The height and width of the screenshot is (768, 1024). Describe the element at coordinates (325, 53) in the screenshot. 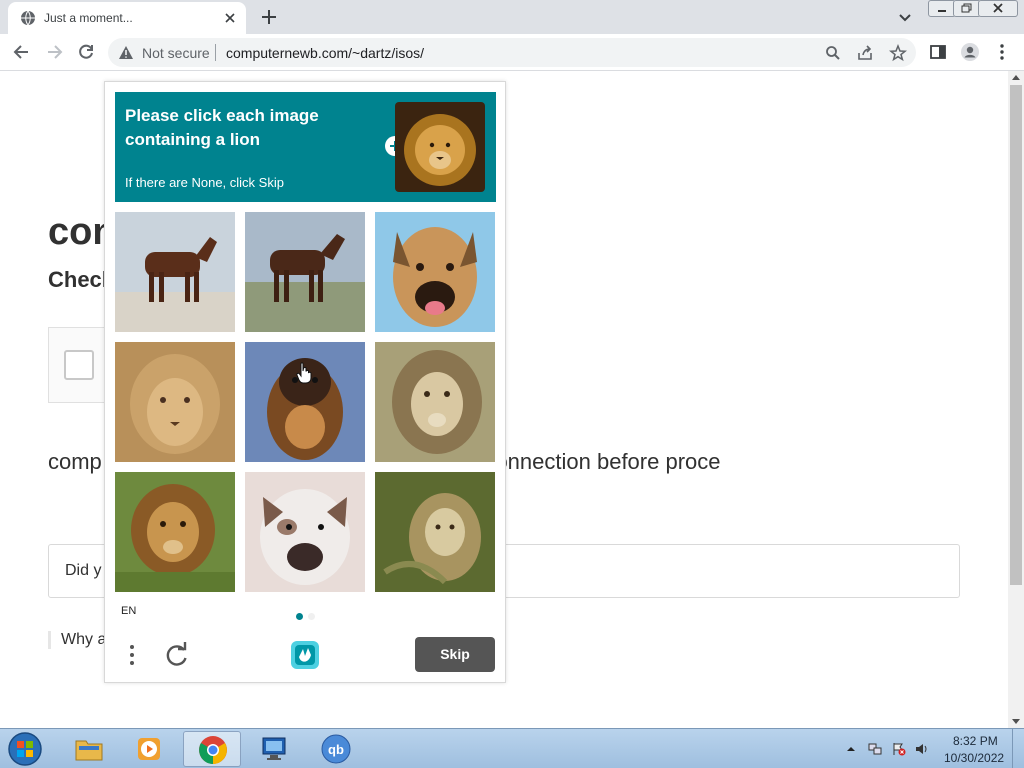

I see `url-text: computernewb.com/~dartz/isos/` at that location.